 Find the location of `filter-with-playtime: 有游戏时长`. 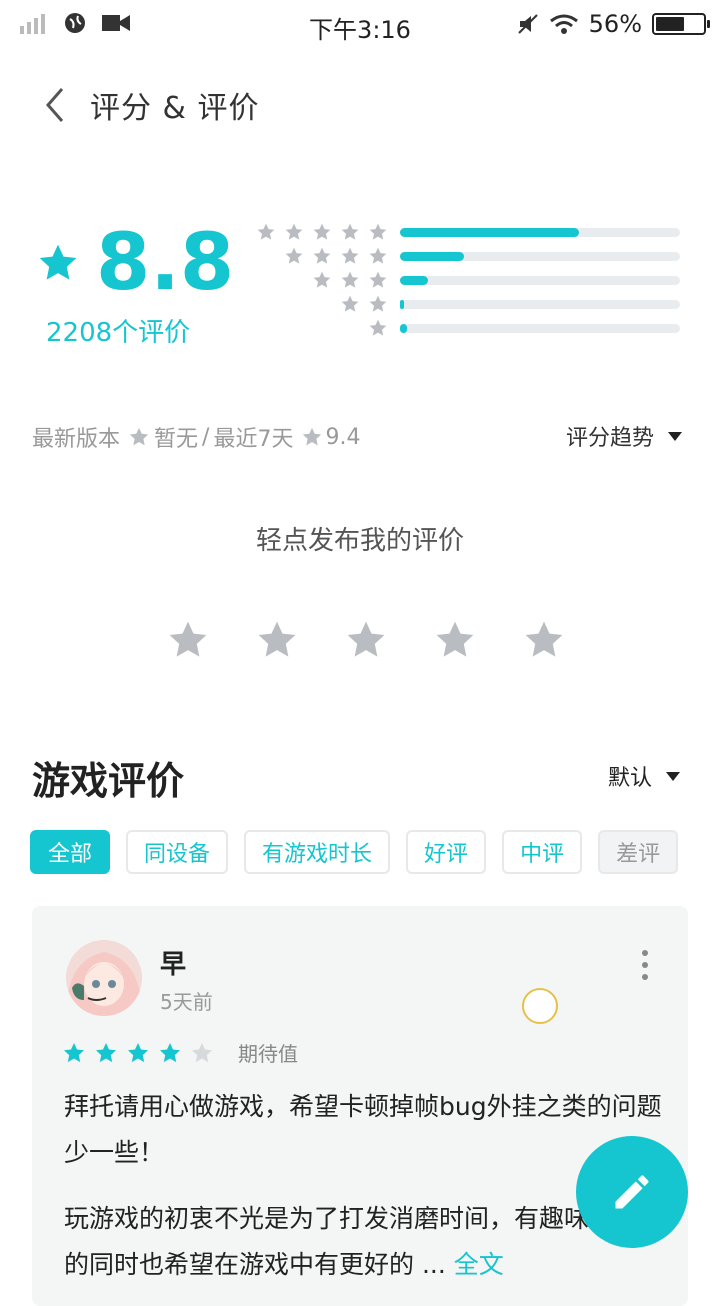

filter-with-playtime: 有游戏时长 is located at coordinates (317, 852).